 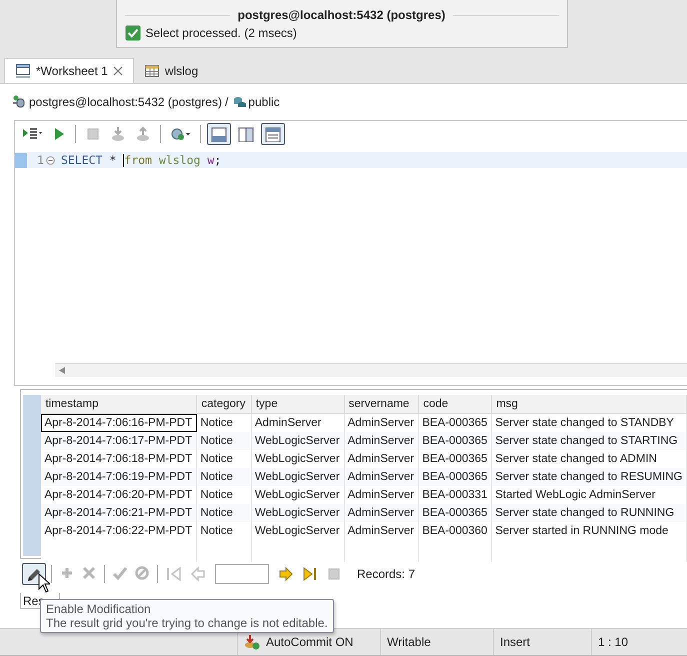 What do you see at coordinates (242, 574) in the screenshot?
I see `page-field` at bounding box center [242, 574].